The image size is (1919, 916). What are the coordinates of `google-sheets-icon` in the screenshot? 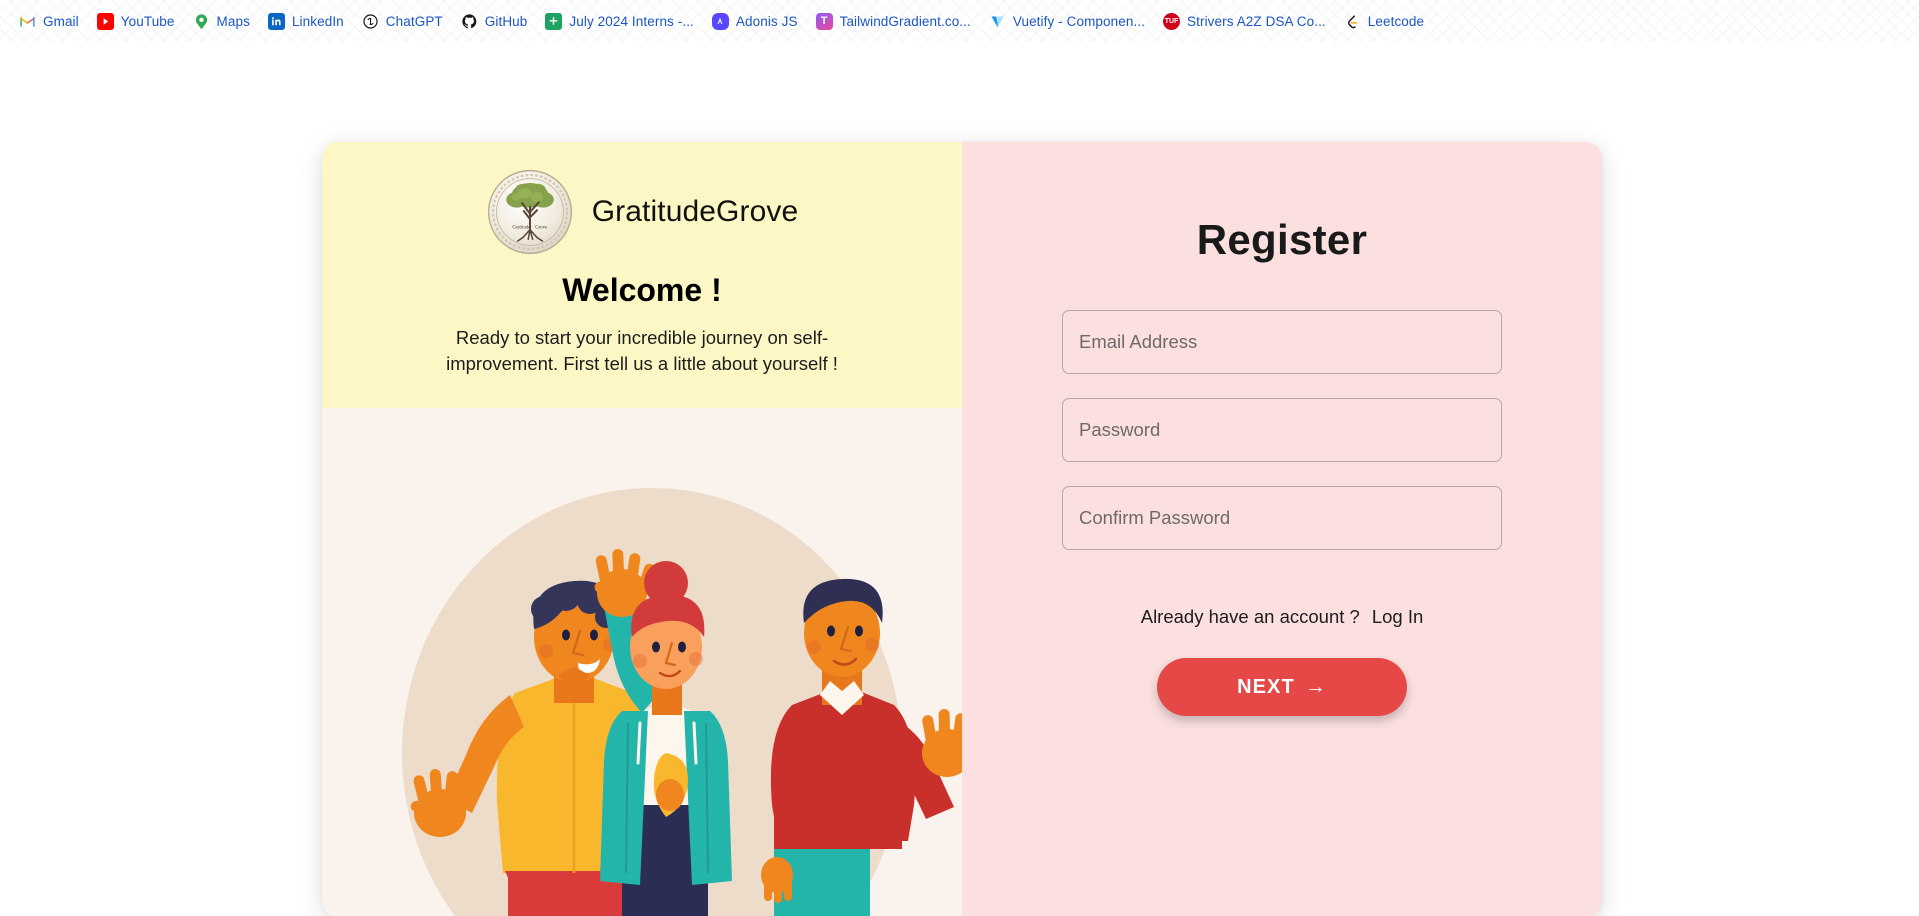 It's located at (554, 21).